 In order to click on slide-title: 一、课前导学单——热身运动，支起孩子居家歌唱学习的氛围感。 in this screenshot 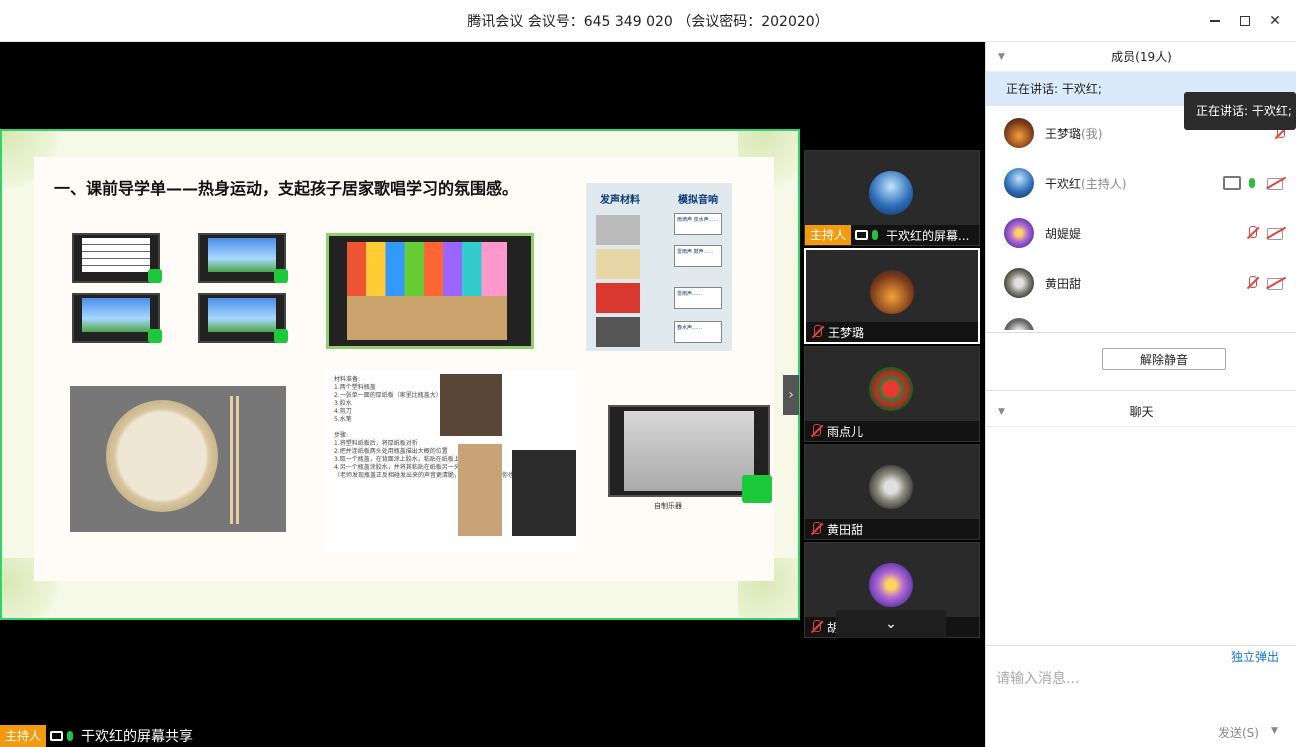, I will do `click(286, 188)`.